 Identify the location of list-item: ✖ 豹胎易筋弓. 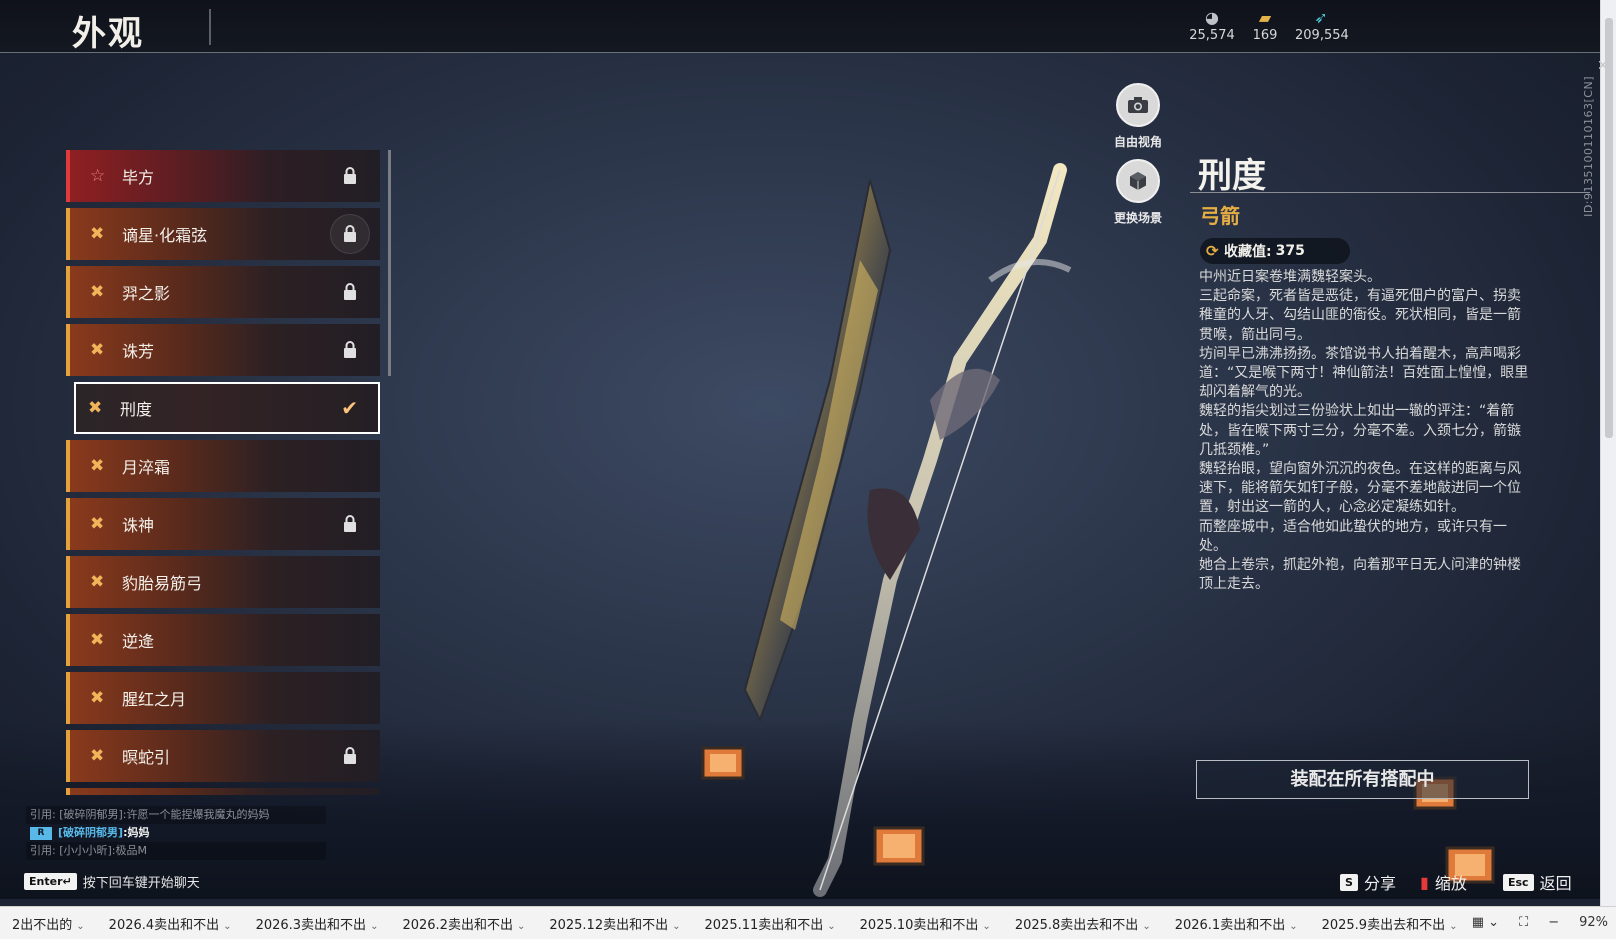
(223, 582).